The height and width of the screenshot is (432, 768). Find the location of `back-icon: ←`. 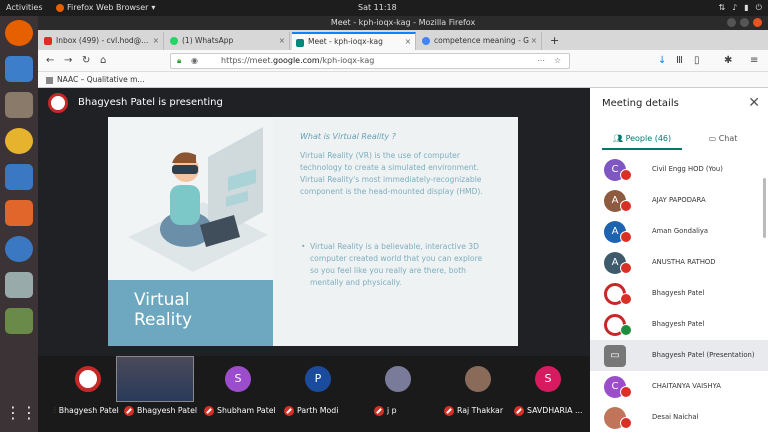

back-icon: ← is located at coordinates (50, 61).